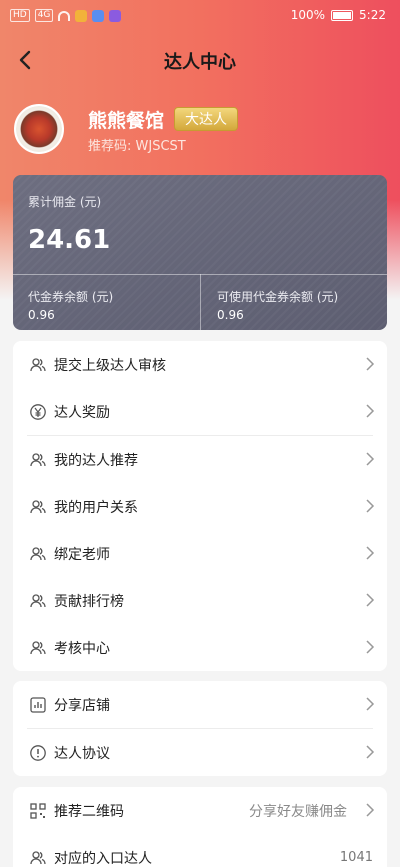  I want to click on qr-menu-card: 推荐二维码 分享好友赚佣金 对应的入口达人 1041, so click(200, 827).